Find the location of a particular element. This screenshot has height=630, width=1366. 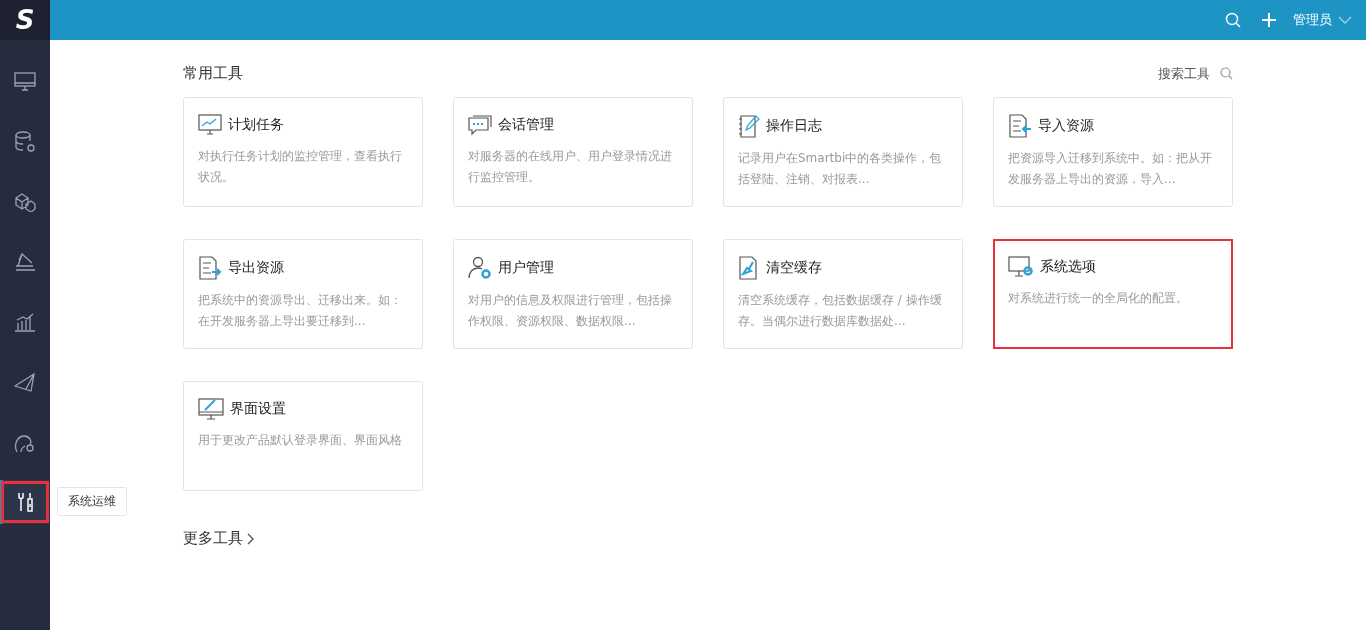

tool-card: 会话管理 对服务器的在线用户、用户登录情况进行监控管理。 is located at coordinates (573, 152).